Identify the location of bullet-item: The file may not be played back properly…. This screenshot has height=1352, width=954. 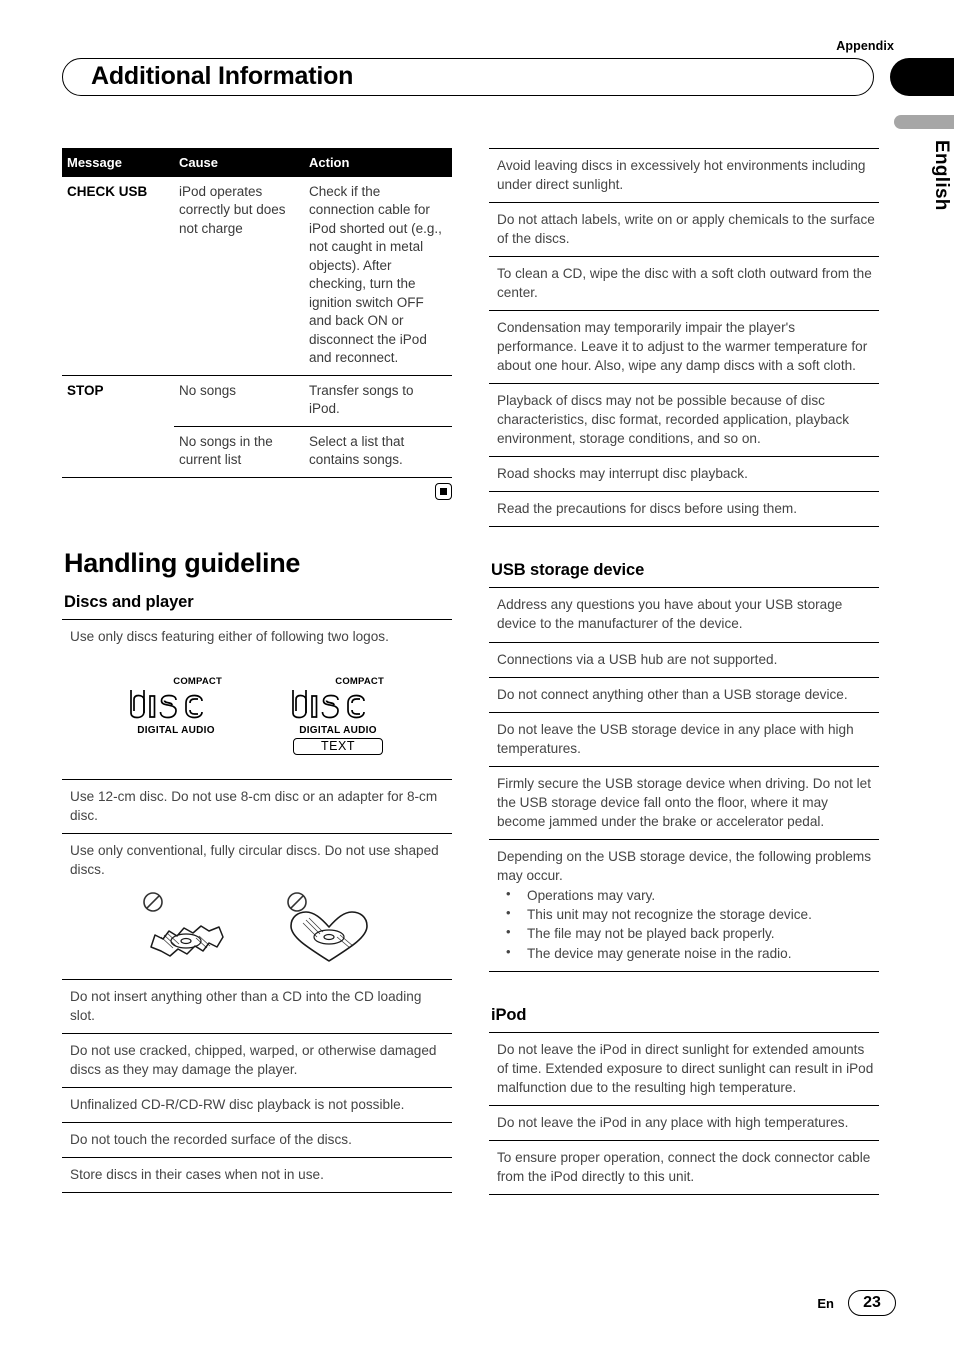
(686, 933).